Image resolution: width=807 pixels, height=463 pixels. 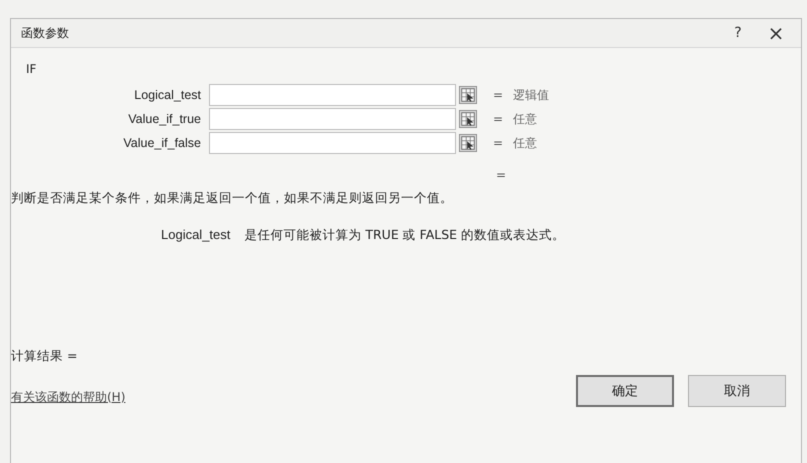 I want to click on formula-result: 计算结果 =, so click(x=44, y=356).